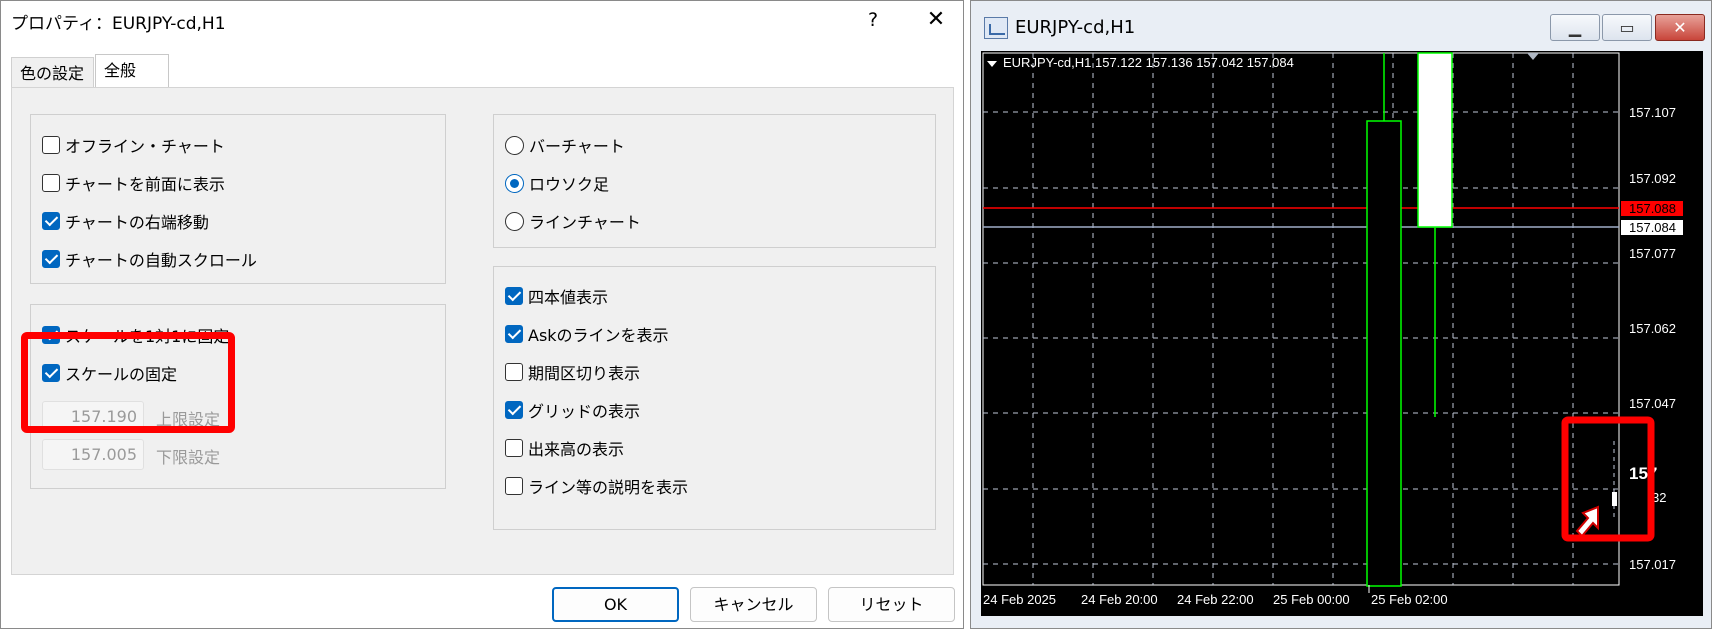 The height and width of the screenshot is (629, 1712). Describe the element at coordinates (615, 604) in the screenshot. I see `ok-button: OK` at that location.